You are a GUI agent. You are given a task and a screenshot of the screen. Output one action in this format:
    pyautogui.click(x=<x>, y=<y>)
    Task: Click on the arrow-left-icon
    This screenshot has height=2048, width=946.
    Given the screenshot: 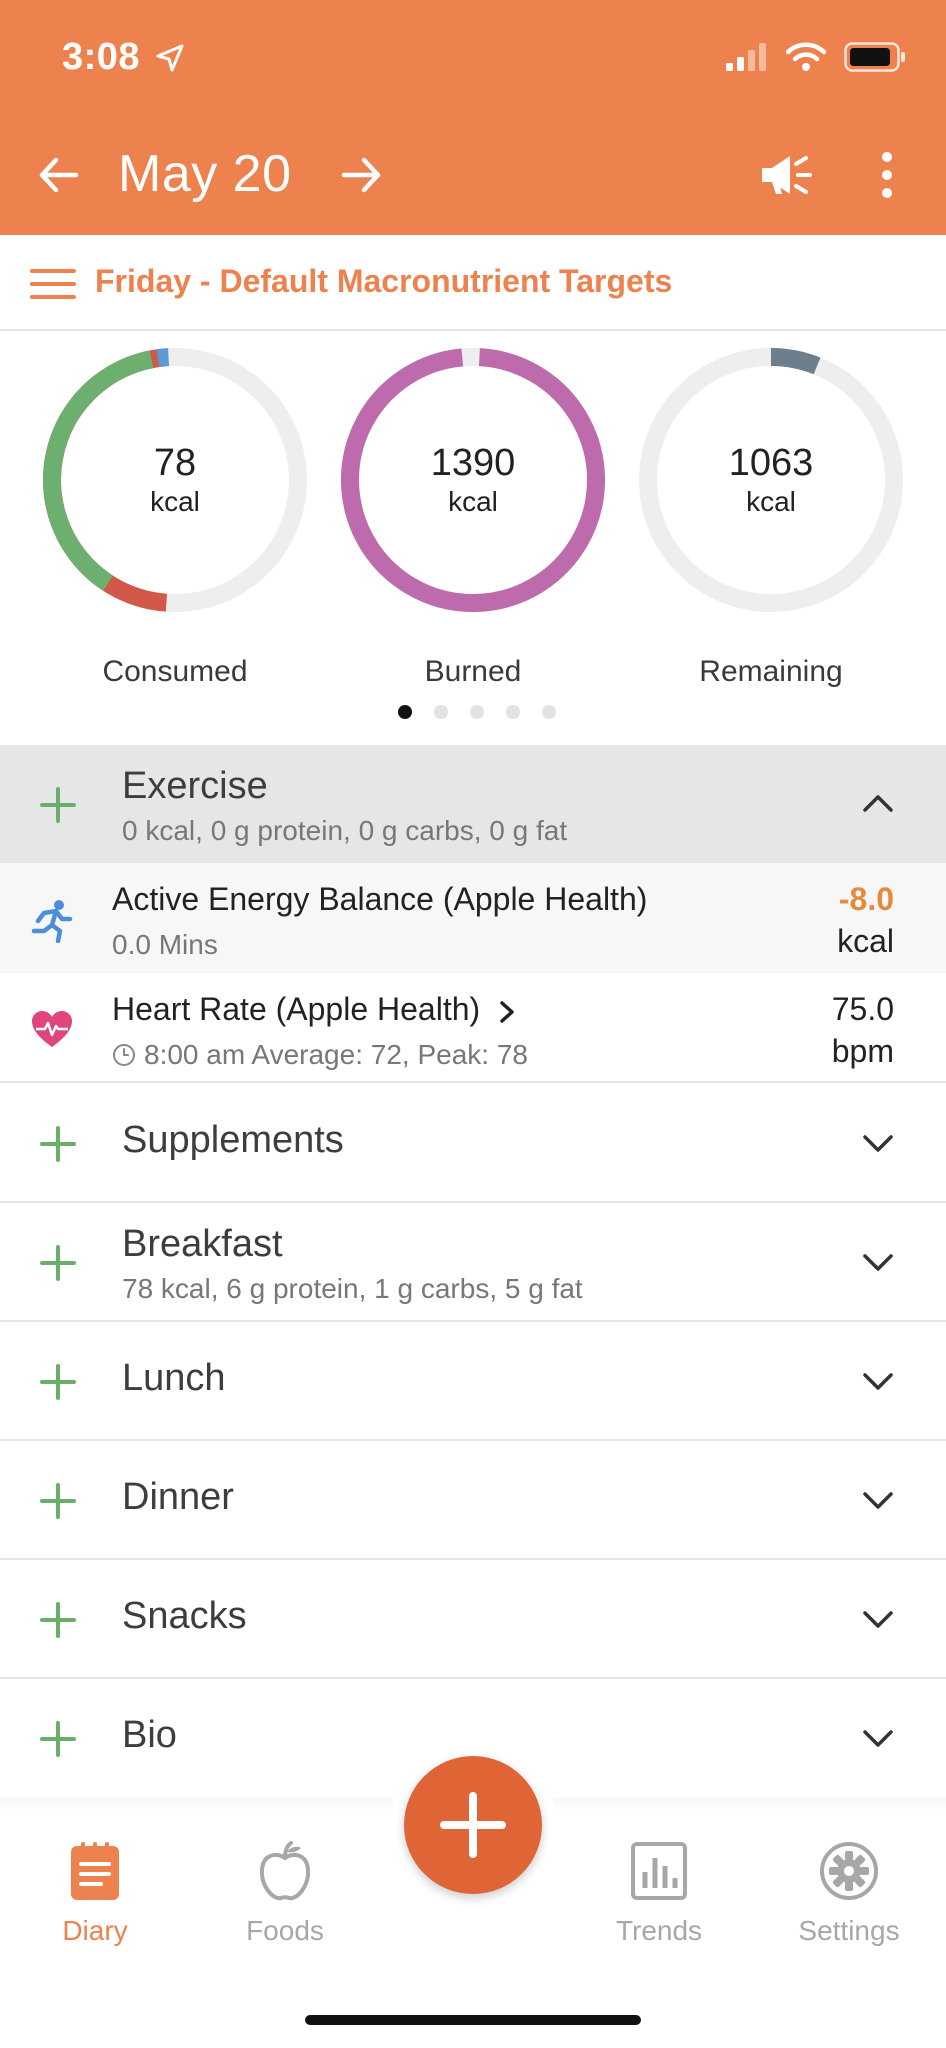 What is the action you would take?
    pyautogui.click(x=59, y=175)
    